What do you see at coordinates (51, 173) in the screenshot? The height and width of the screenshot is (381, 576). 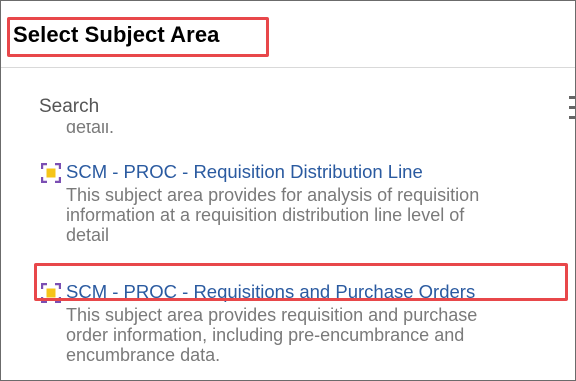 I see `subject-area-icon` at bounding box center [51, 173].